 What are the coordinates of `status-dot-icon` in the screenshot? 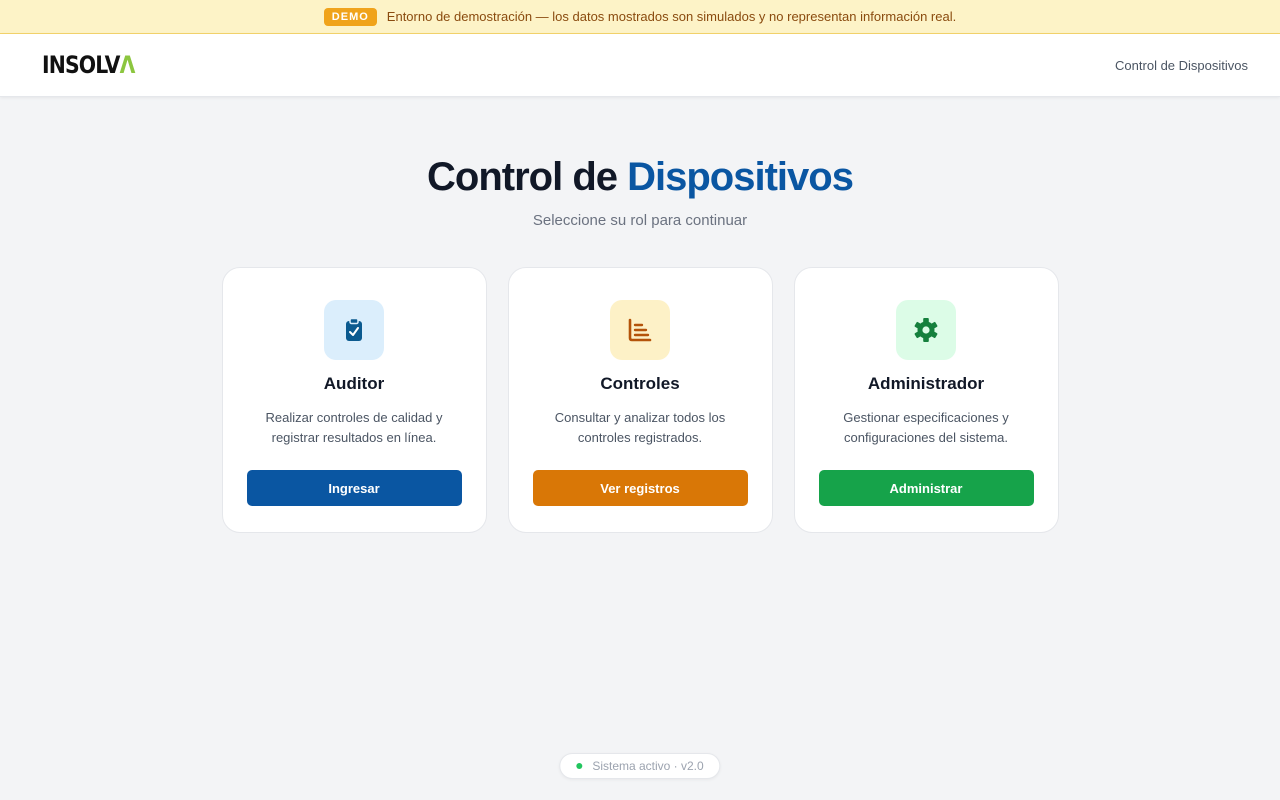 It's located at (579, 766).